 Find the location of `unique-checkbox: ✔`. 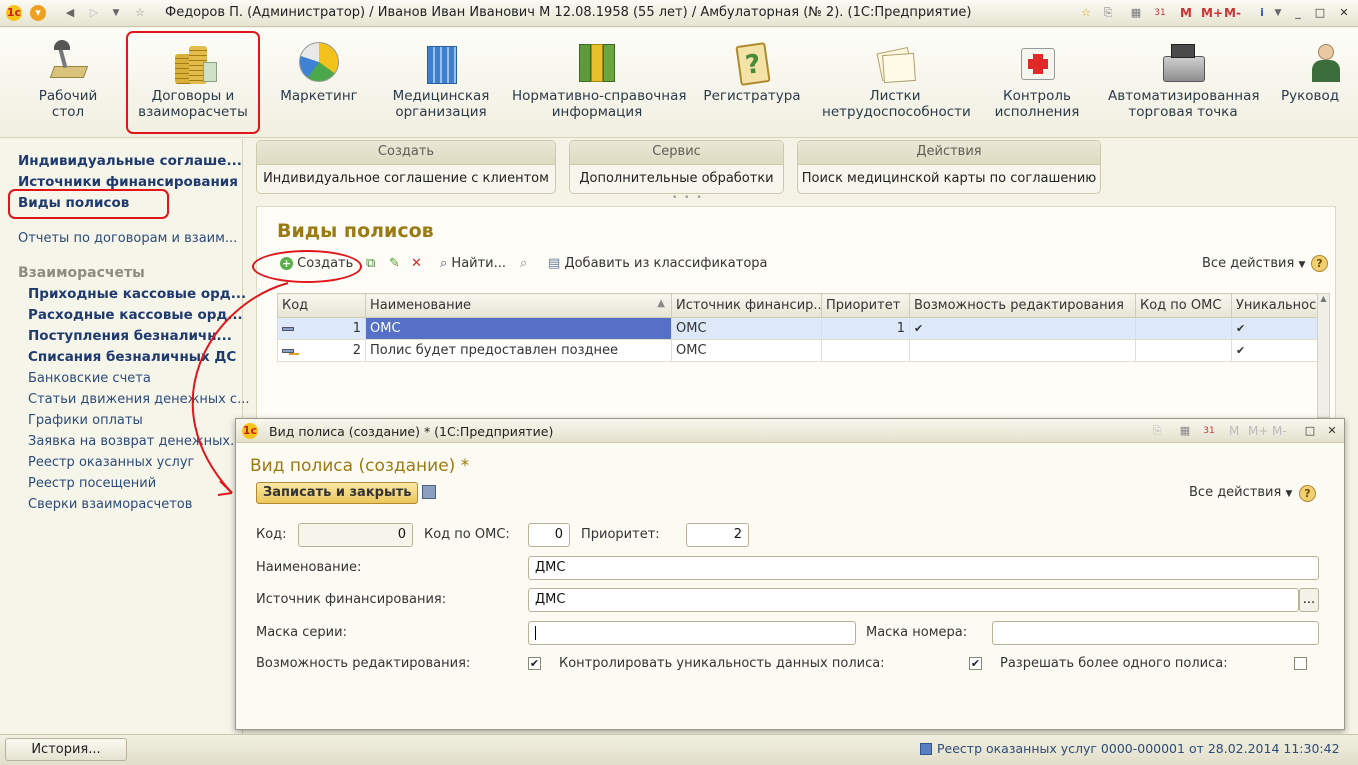

unique-checkbox: ✔ is located at coordinates (975, 663).